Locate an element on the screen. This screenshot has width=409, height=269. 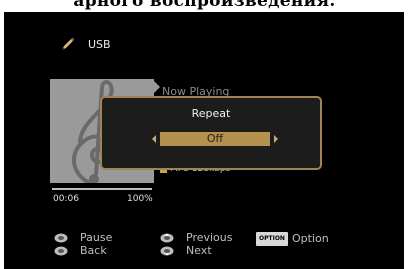
control-hints: Pause Back Previous Next OPTION Option is located at coordinates (204, 250).